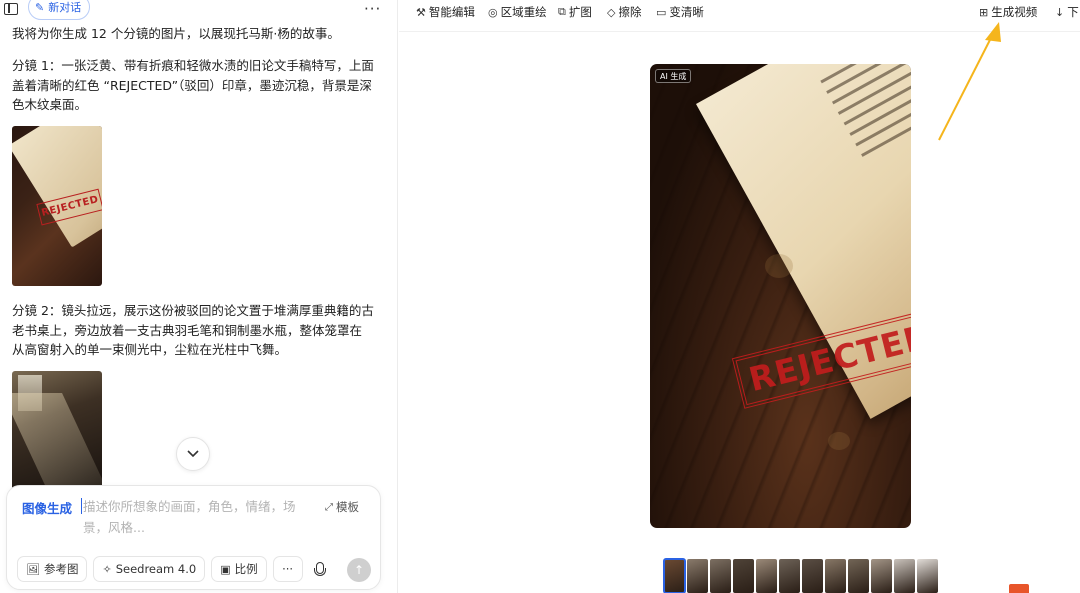 The width and height of the screenshot is (1080, 593). Describe the element at coordinates (523, 12) in the screenshot. I see `area-redraw-label: 区域重绘` at that location.